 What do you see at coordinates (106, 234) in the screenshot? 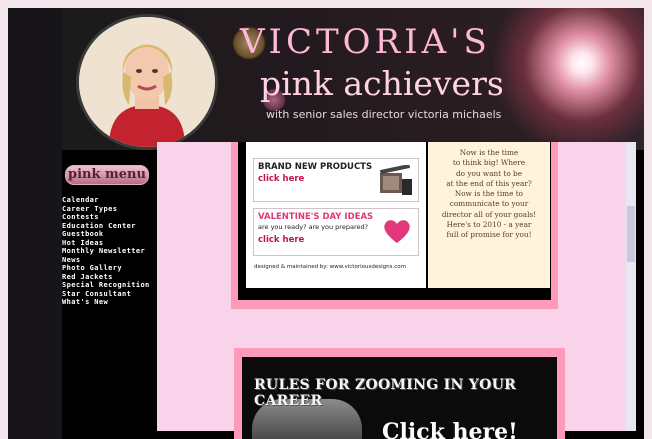
I see `sidebar-item-guestbook: Guestbook` at bounding box center [106, 234].